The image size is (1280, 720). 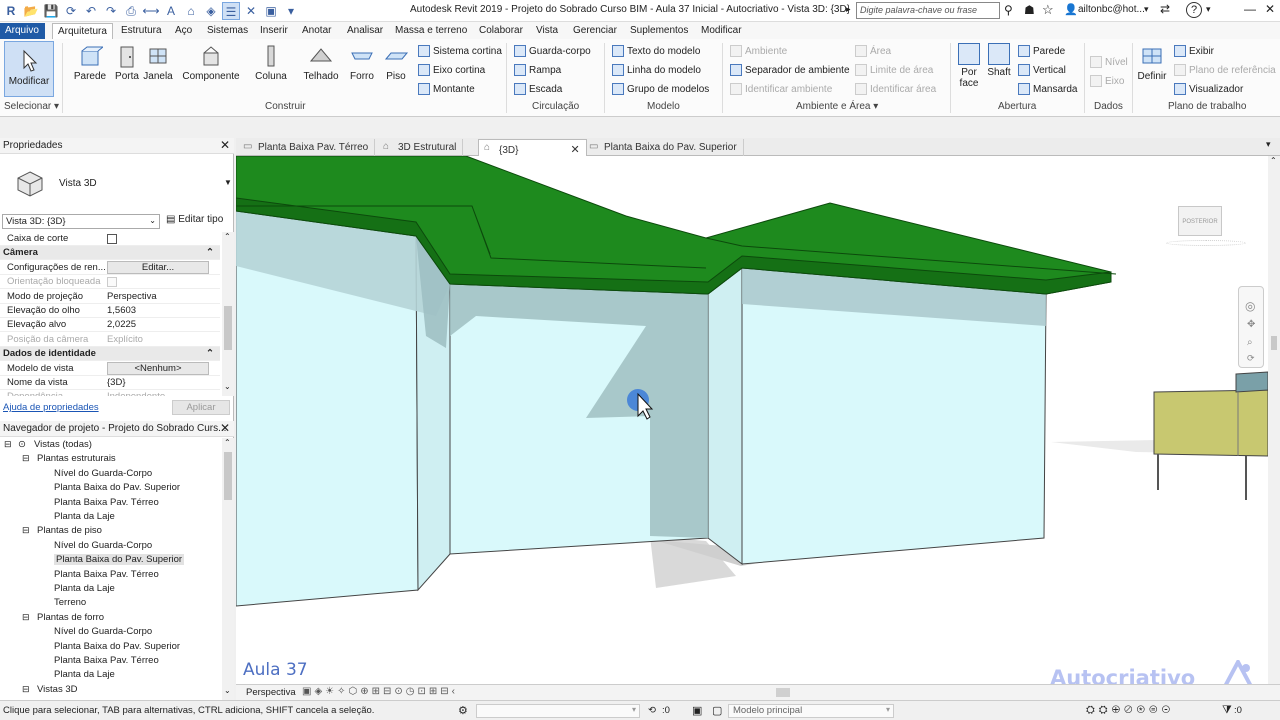 What do you see at coordinates (463, 710) in the screenshot?
I see `worksharing-icon: ⚙` at bounding box center [463, 710].